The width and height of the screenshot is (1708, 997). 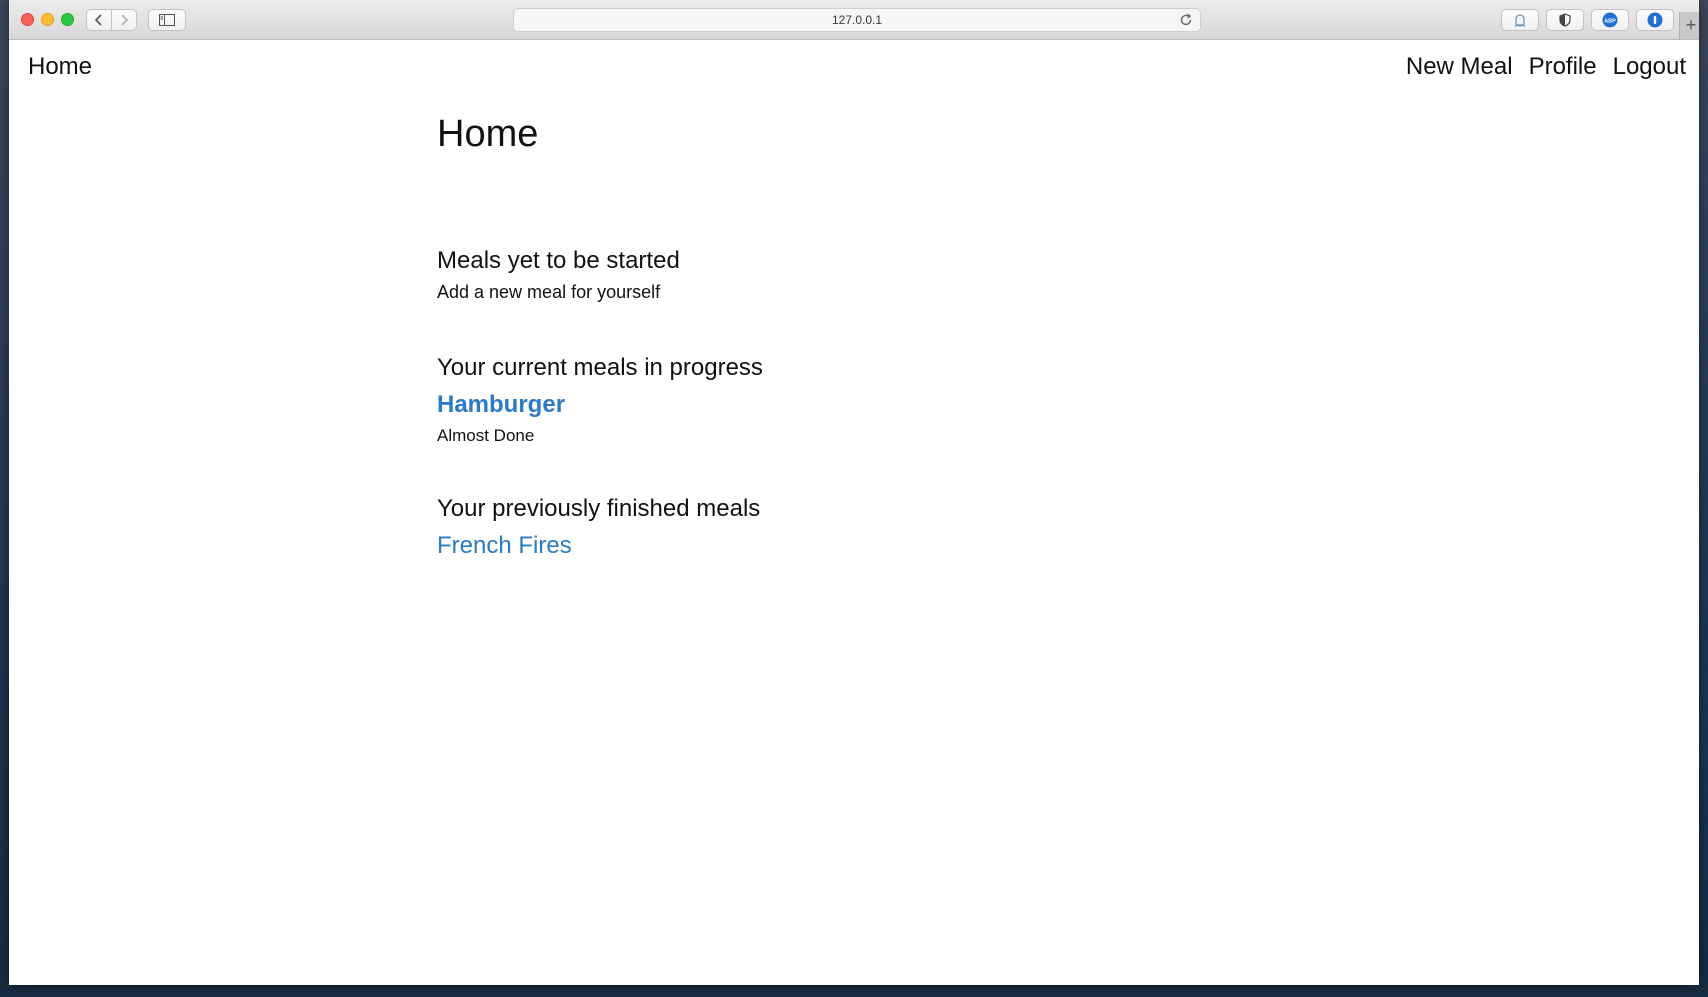 What do you see at coordinates (599, 508) in the screenshot?
I see `section-heading: Your previously finished meals` at bounding box center [599, 508].